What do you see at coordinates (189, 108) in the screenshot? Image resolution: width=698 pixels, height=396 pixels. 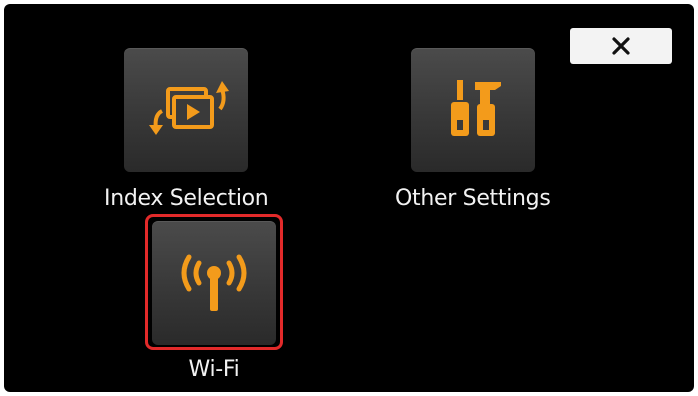 I see `index-selection-icon` at bounding box center [189, 108].